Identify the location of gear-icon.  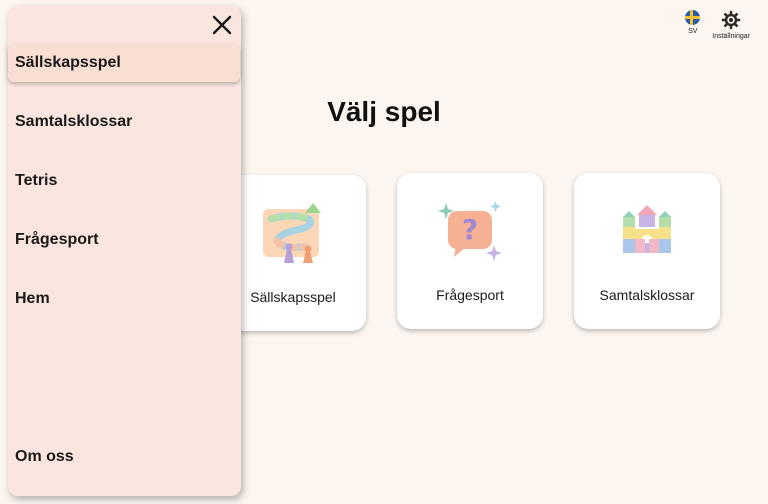
(731, 20).